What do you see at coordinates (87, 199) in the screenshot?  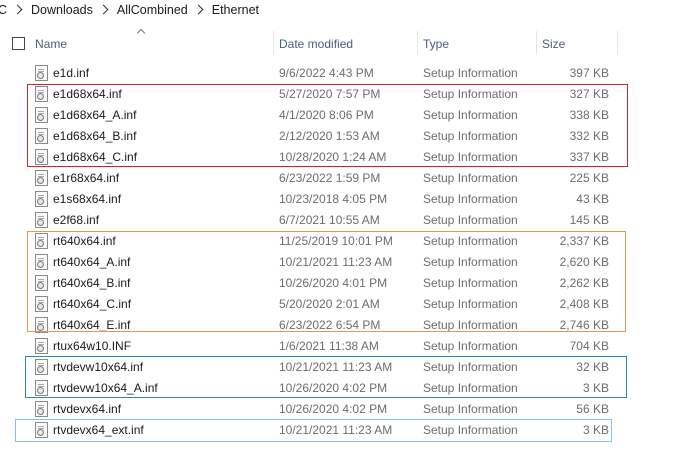 I see `file-name: e1s68x64.inf` at bounding box center [87, 199].